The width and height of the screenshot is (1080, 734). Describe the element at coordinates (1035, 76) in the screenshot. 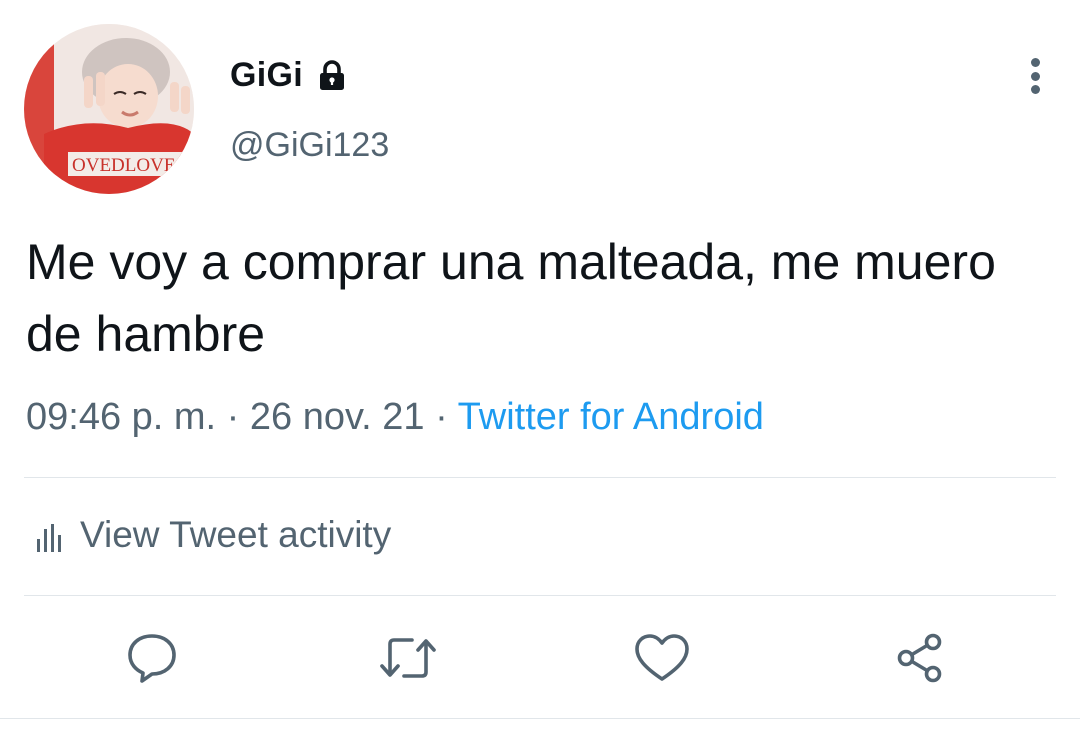

I see `more-options-icon` at that location.